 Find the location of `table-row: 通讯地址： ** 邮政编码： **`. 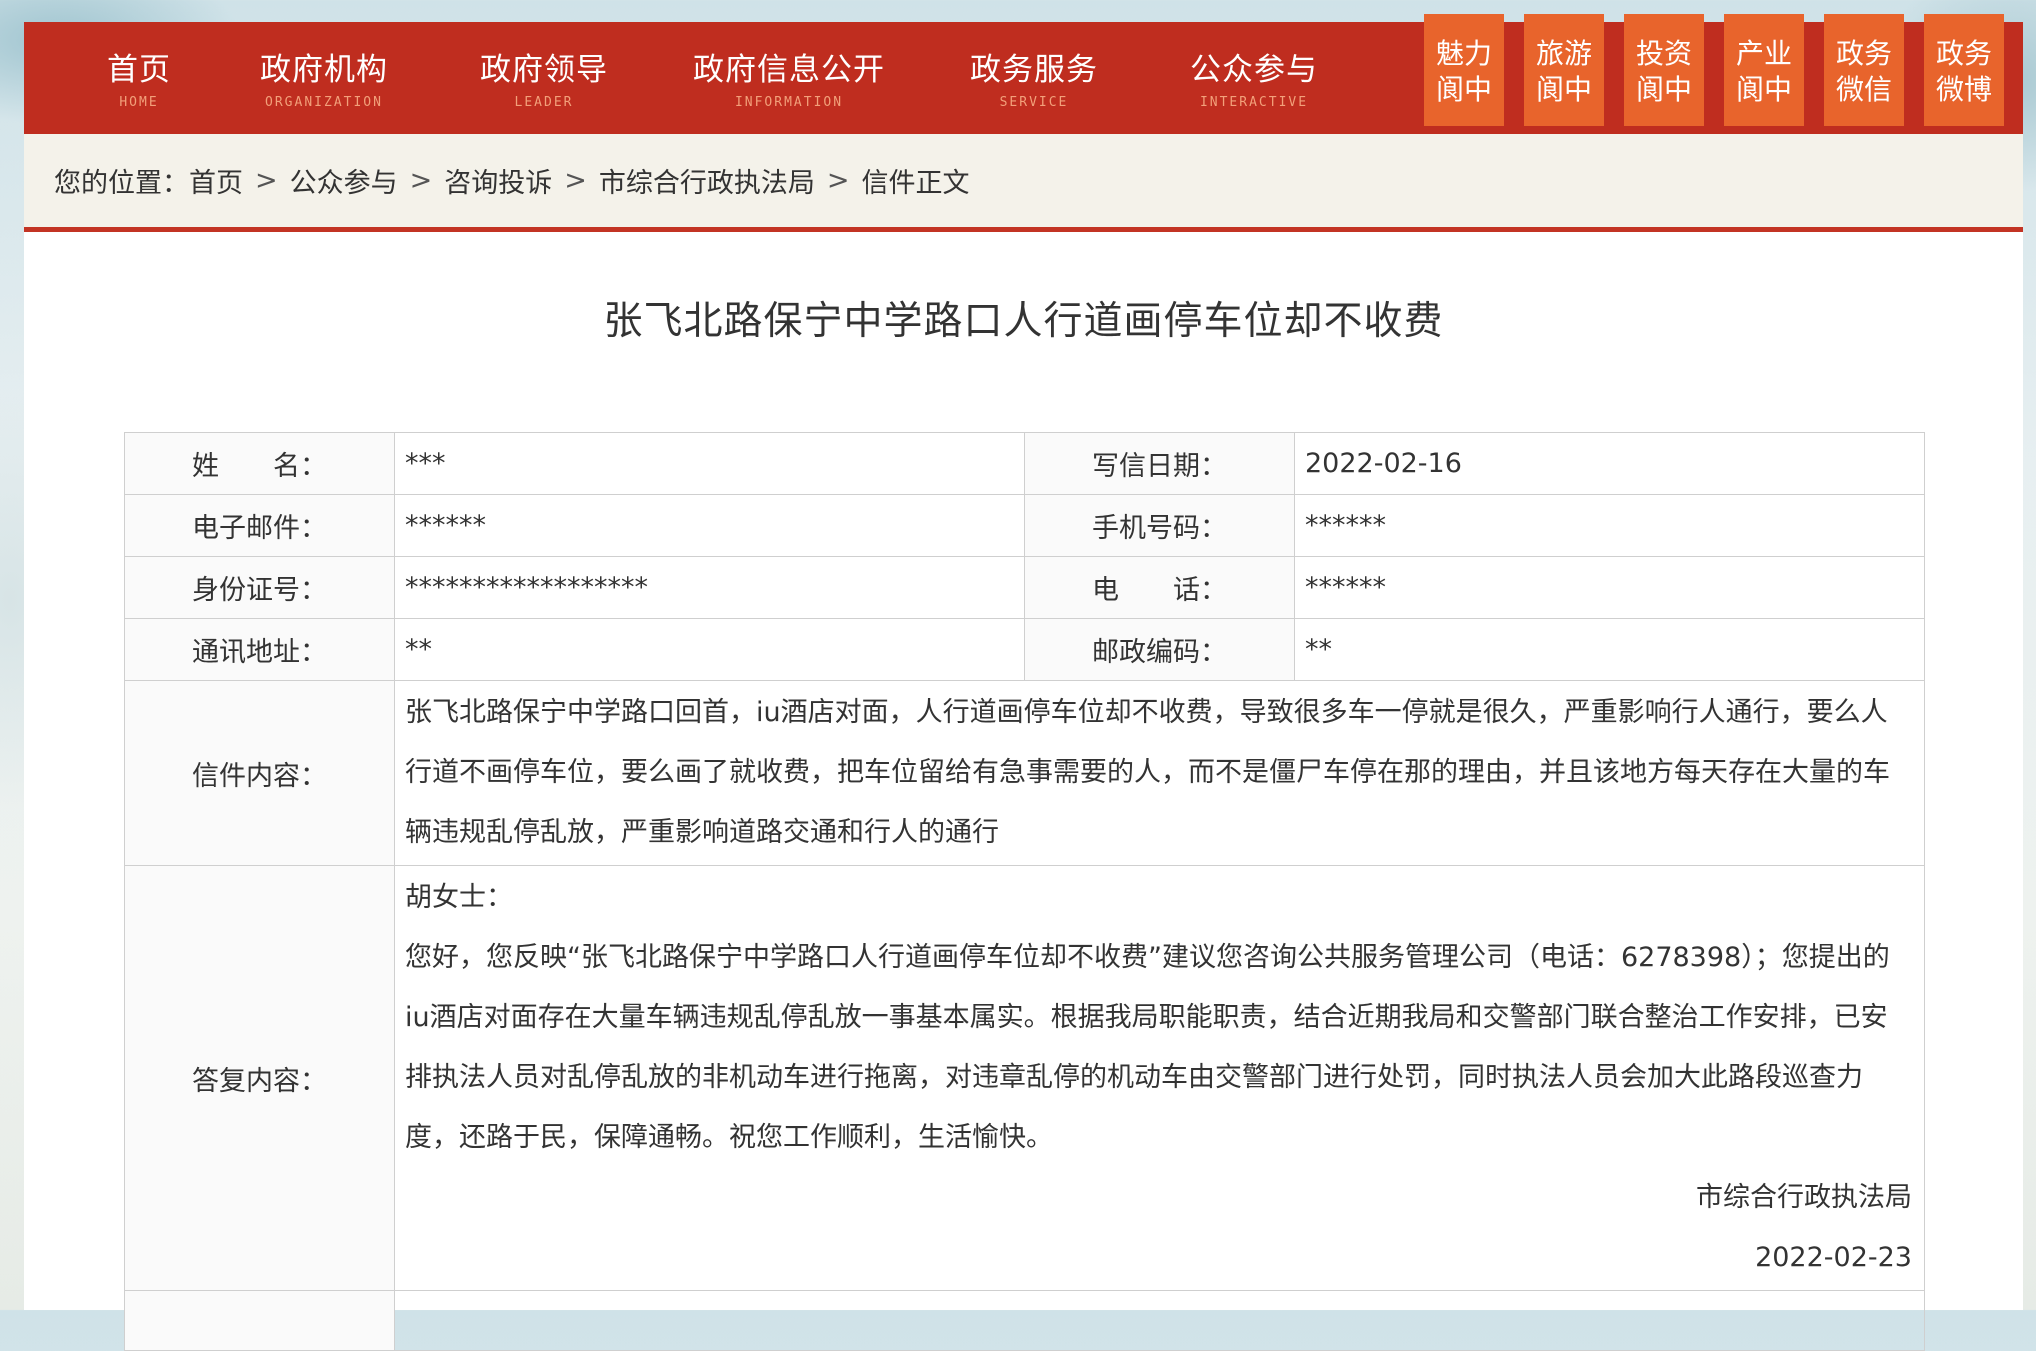

table-row: 通讯地址： ** 邮政编码： ** is located at coordinates (1024, 649).